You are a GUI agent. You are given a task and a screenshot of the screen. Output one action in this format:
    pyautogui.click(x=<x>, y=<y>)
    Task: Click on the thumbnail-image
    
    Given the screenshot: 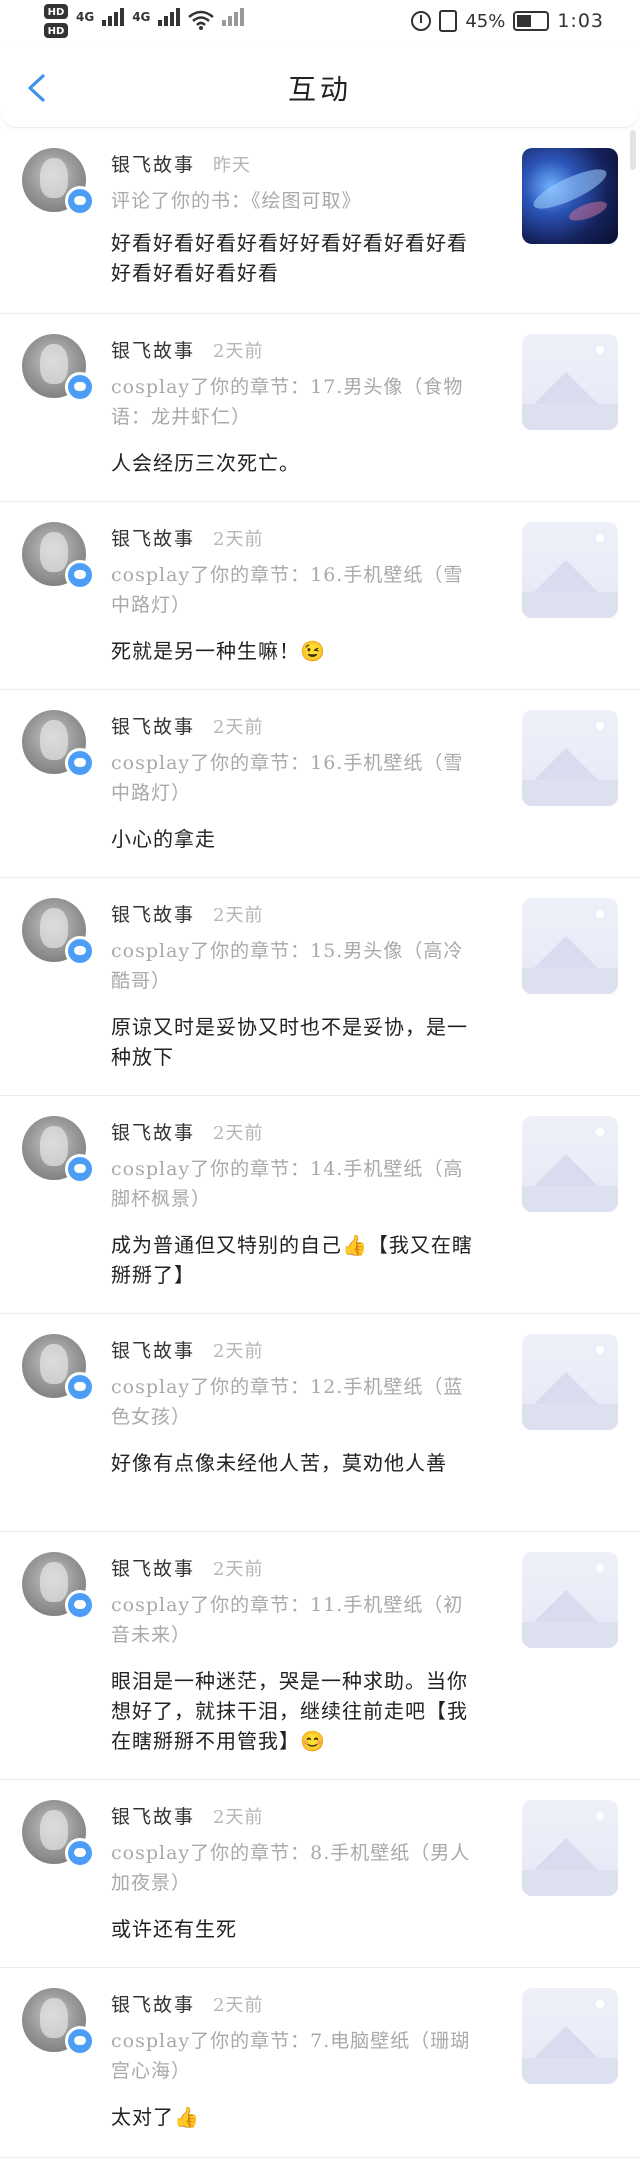 What is the action you would take?
    pyautogui.click(x=570, y=196)
    